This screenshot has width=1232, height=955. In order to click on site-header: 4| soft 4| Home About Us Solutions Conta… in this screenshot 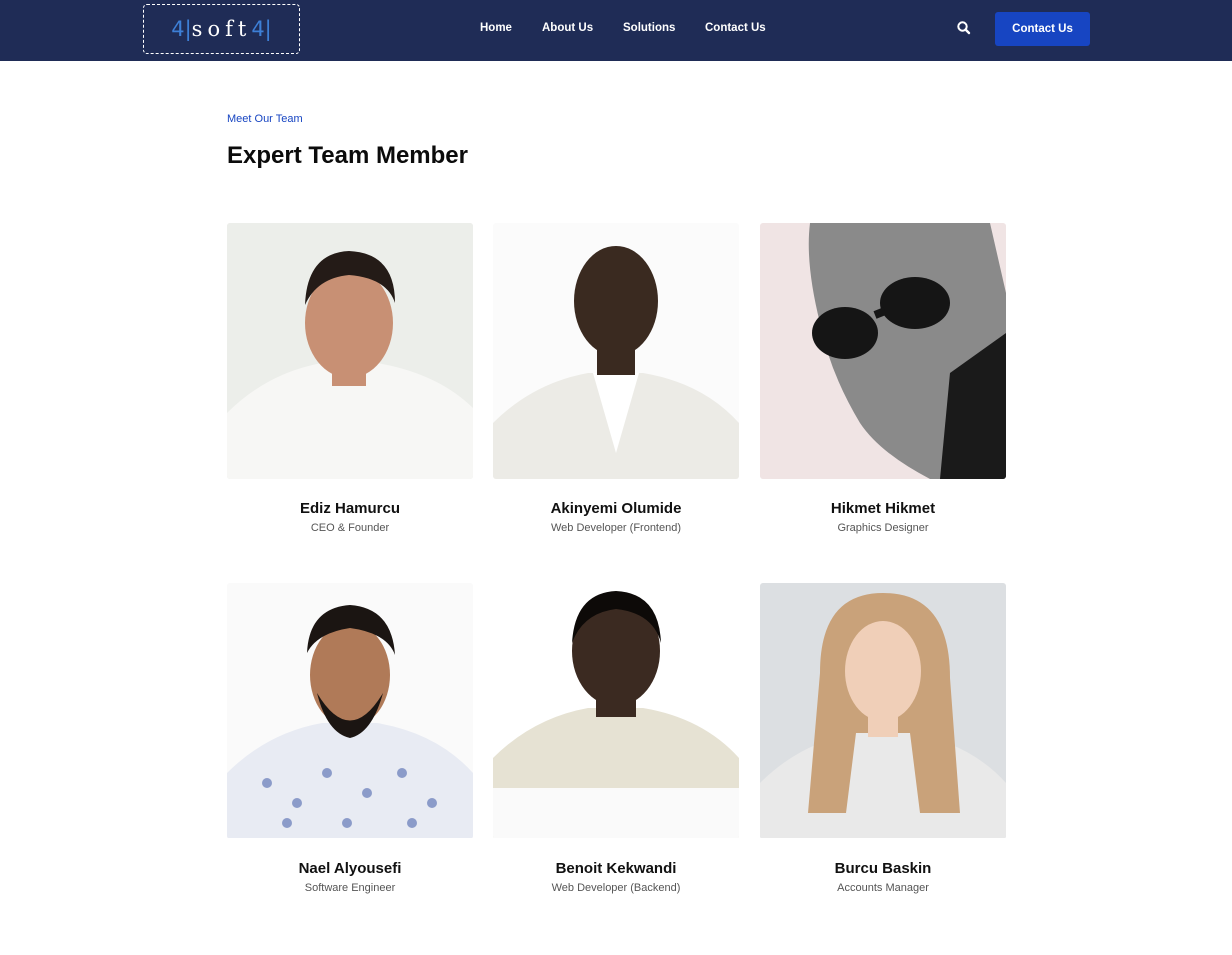, I will do `click(616, 30)`.